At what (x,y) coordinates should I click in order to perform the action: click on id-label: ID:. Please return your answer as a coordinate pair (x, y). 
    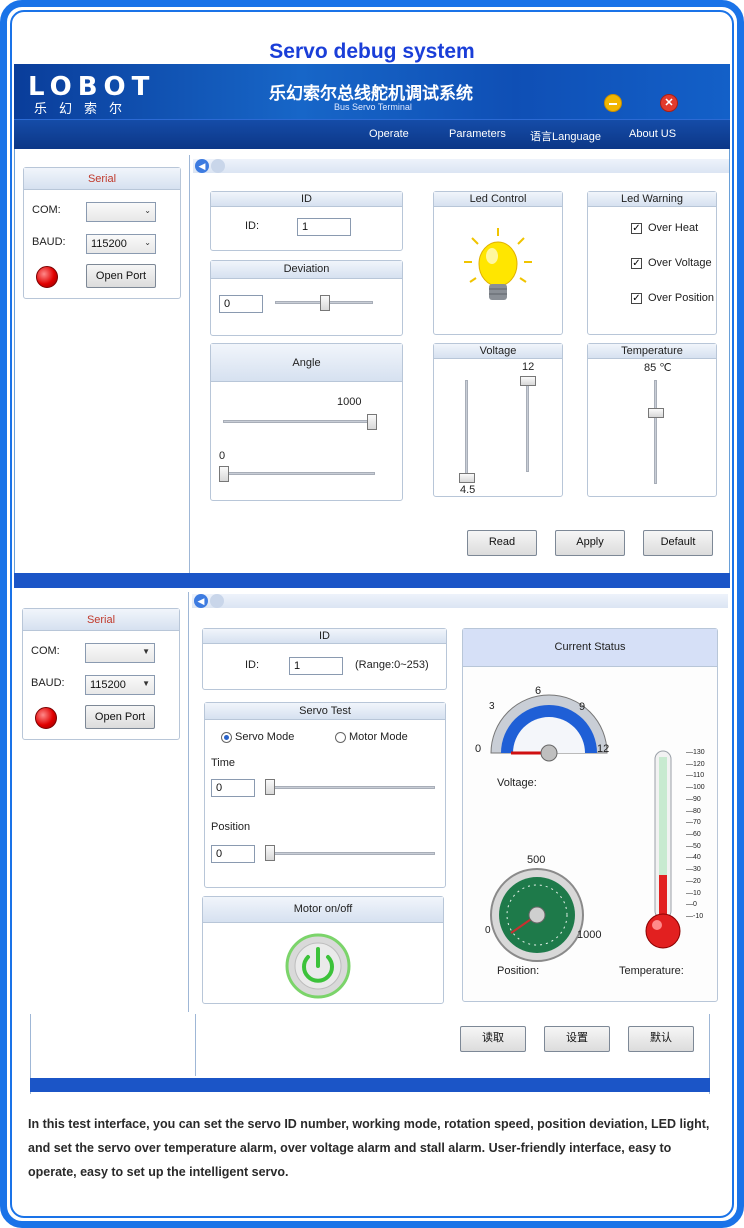
    Looking at the image, I should click on (252, 226).